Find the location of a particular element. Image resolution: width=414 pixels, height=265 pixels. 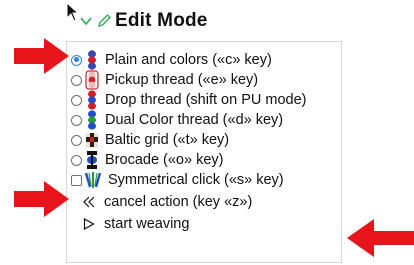

start-weaving-button: start weaving is located at coordinates (130, 224).